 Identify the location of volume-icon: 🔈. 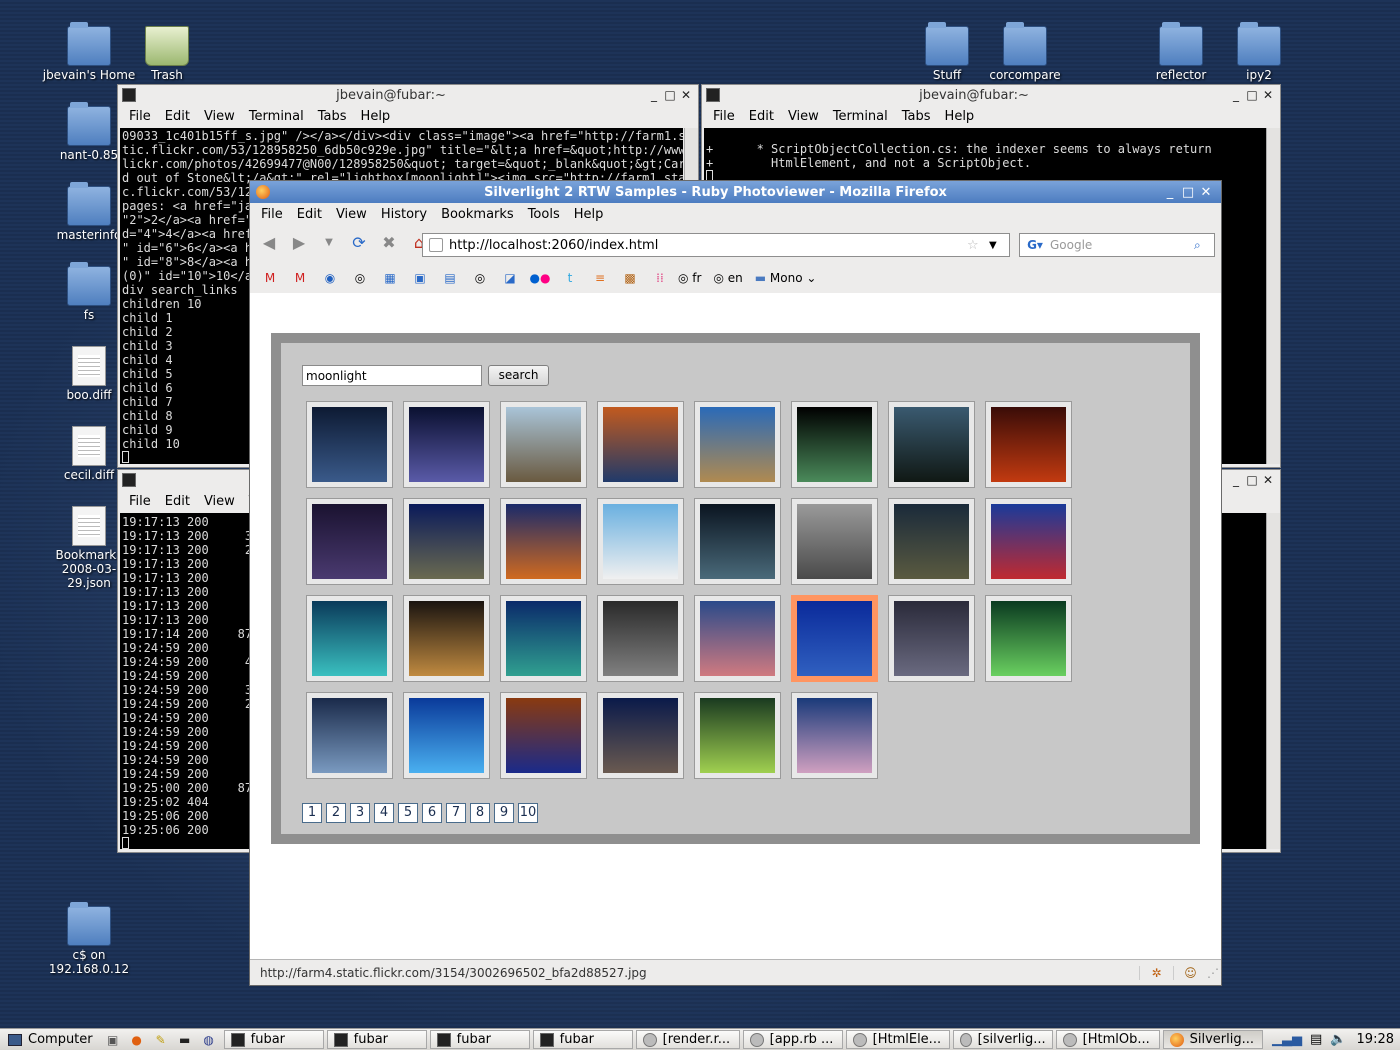
(1338, 1039).